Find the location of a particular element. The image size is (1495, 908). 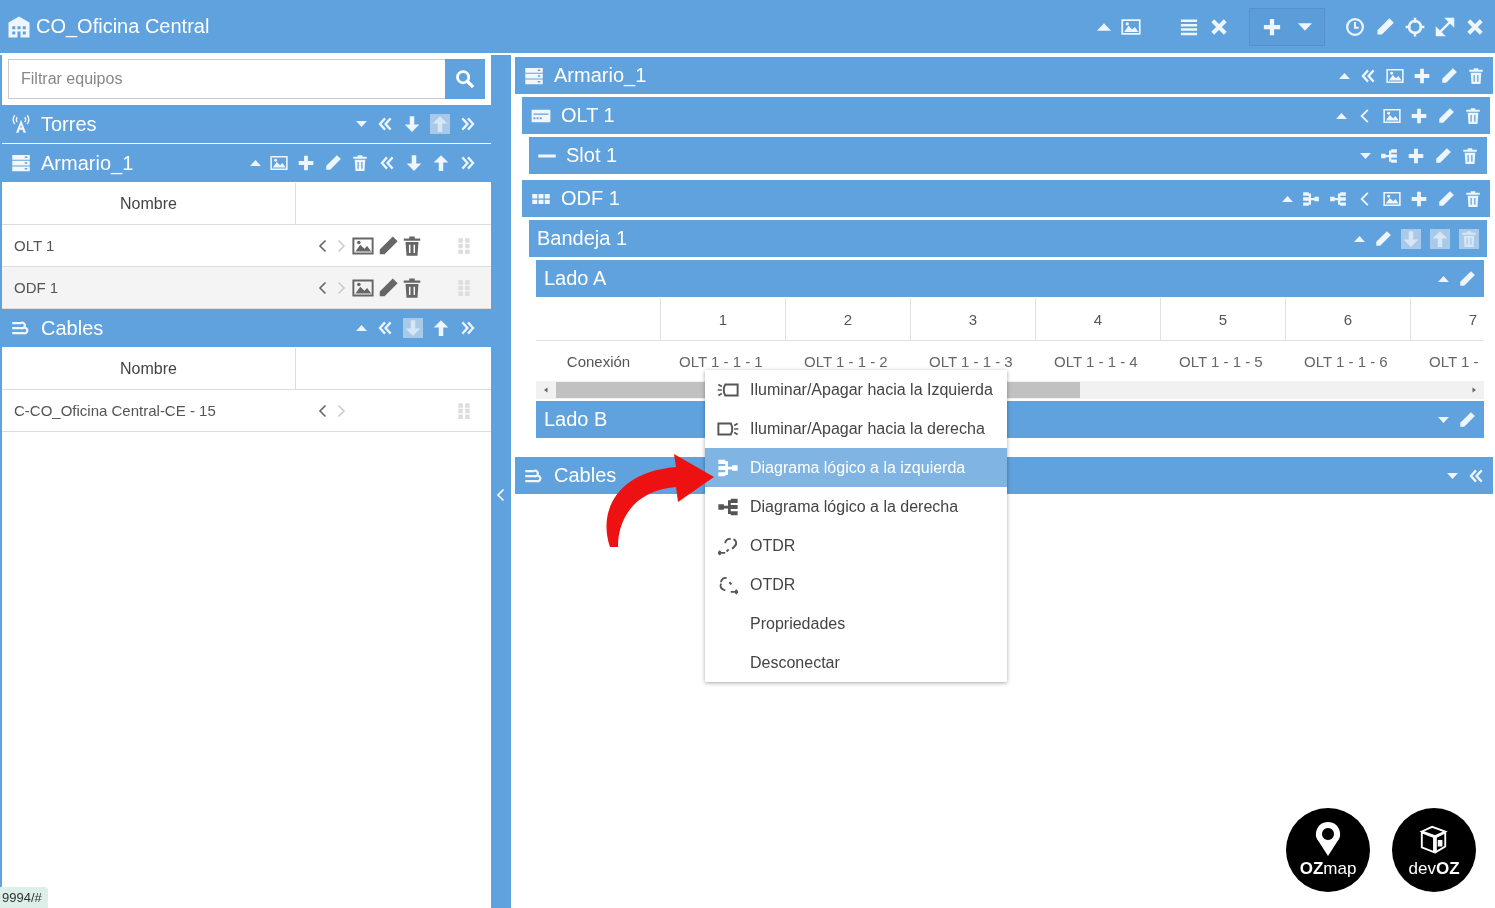

row-label: Conexión is located at coordinates (598, 361).